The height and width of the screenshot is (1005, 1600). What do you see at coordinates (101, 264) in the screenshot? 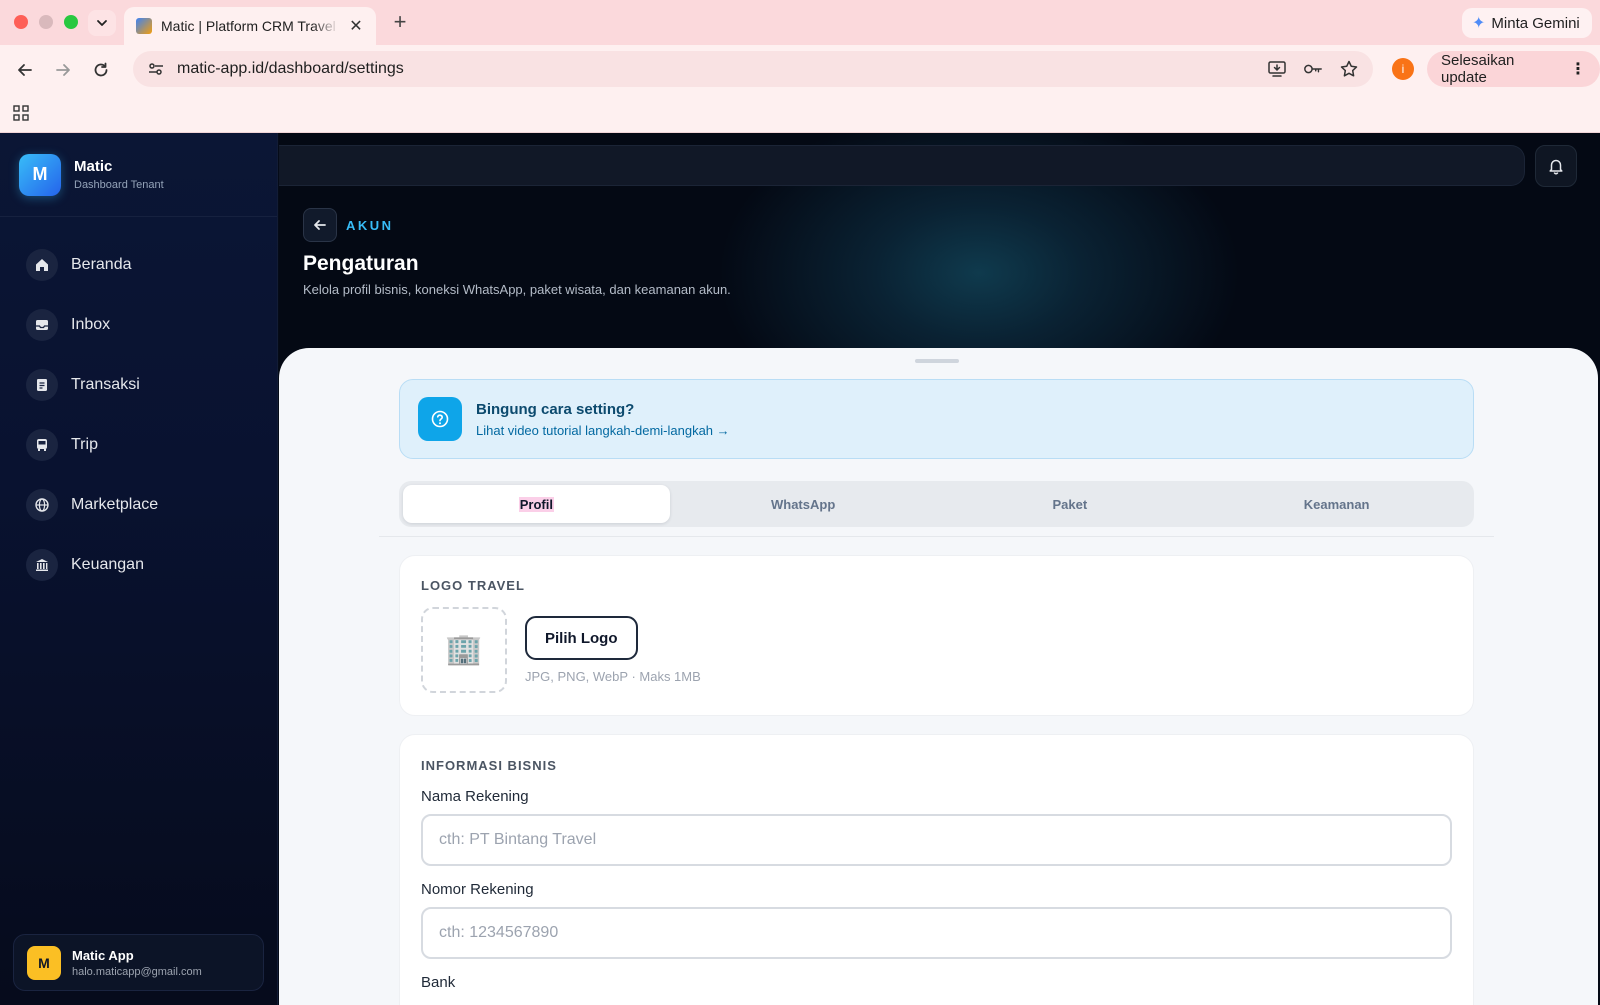
I see `sidebar-item-label: Beranda` at bounding box center [101, 264].